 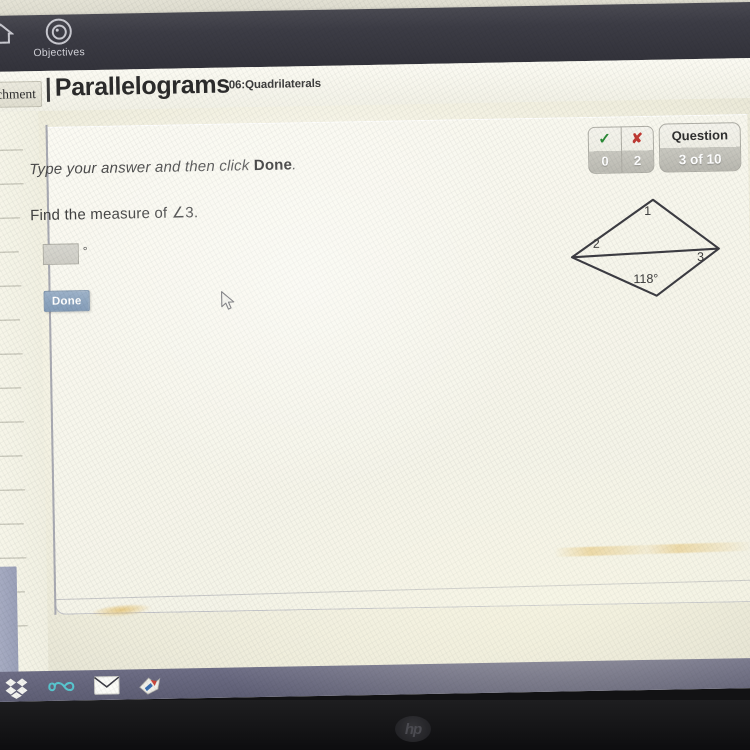 What do you see at coordinates (596, 243) in the screenshot?
I see `angle-label-2: 2` at bounding box center [596, 243].